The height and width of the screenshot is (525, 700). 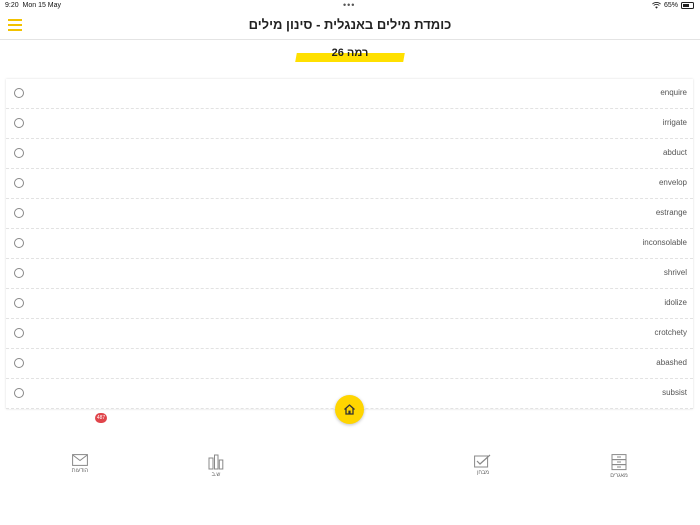 I want to click on level-banner: רמה 26, so click(x=350, y=55).